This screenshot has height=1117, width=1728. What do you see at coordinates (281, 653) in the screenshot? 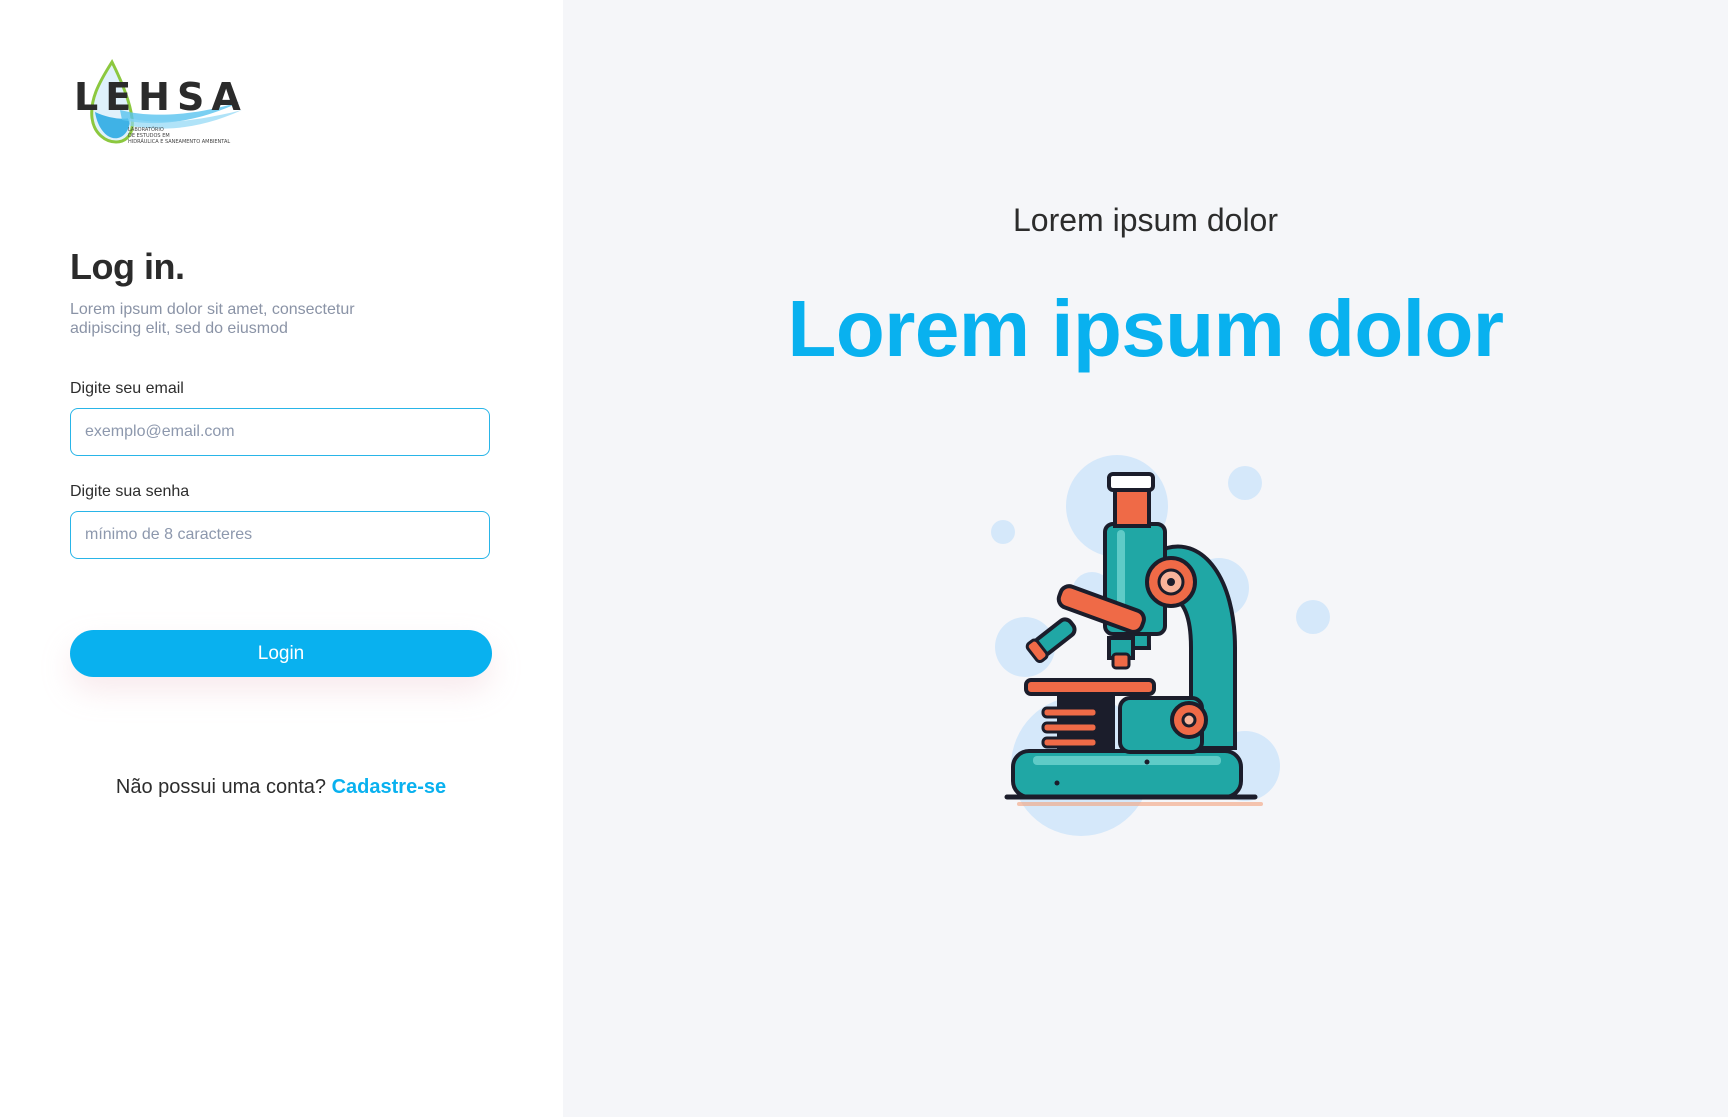
I see `login-button: Login` at bounding box center [281, 653].